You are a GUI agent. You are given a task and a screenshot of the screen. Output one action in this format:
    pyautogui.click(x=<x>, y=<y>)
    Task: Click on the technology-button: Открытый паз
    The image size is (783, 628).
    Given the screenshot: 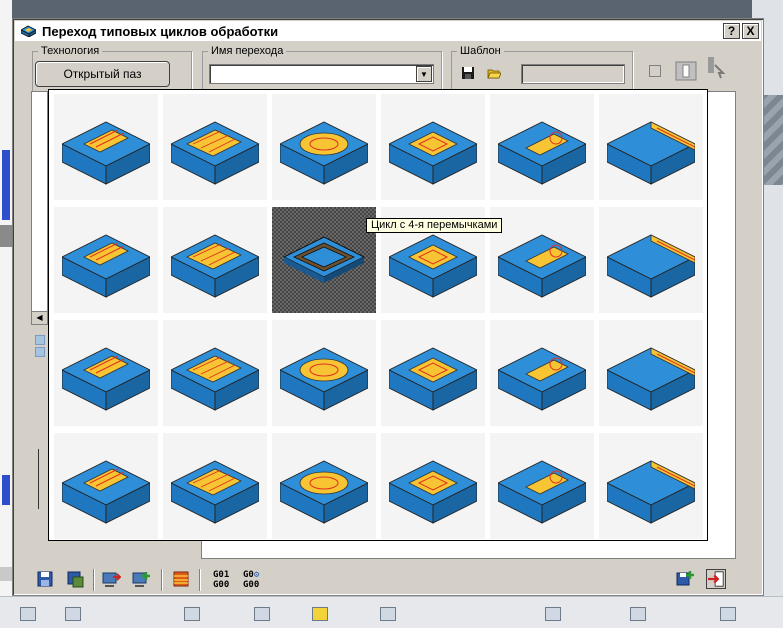 What is the action you would take?
    pyautogui.click(x=102, y=74)
    